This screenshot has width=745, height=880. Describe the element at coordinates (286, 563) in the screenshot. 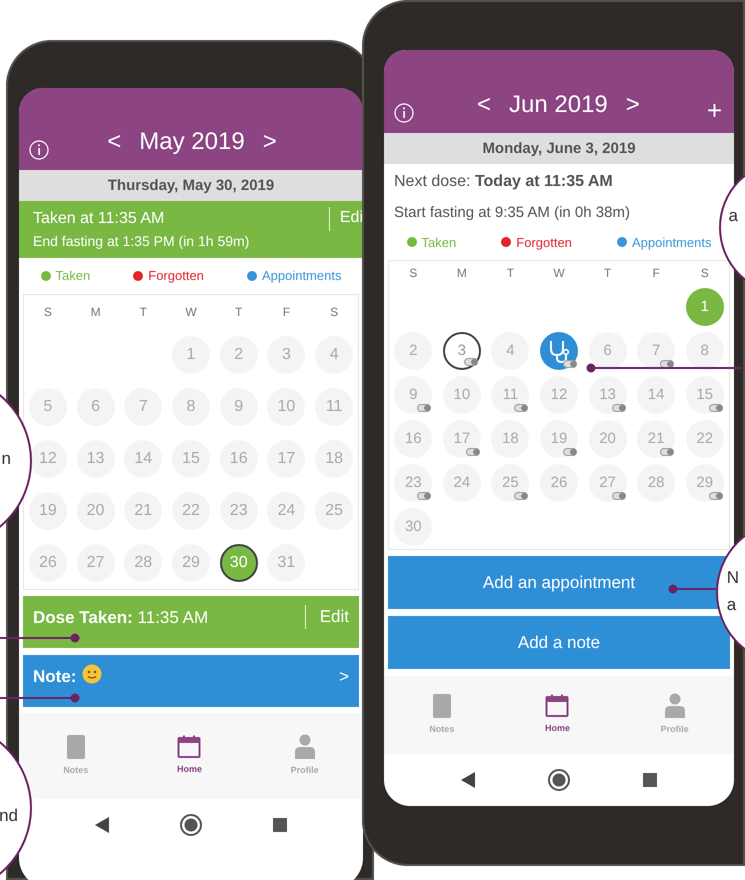

I see `calendar-day: 31` at that location.